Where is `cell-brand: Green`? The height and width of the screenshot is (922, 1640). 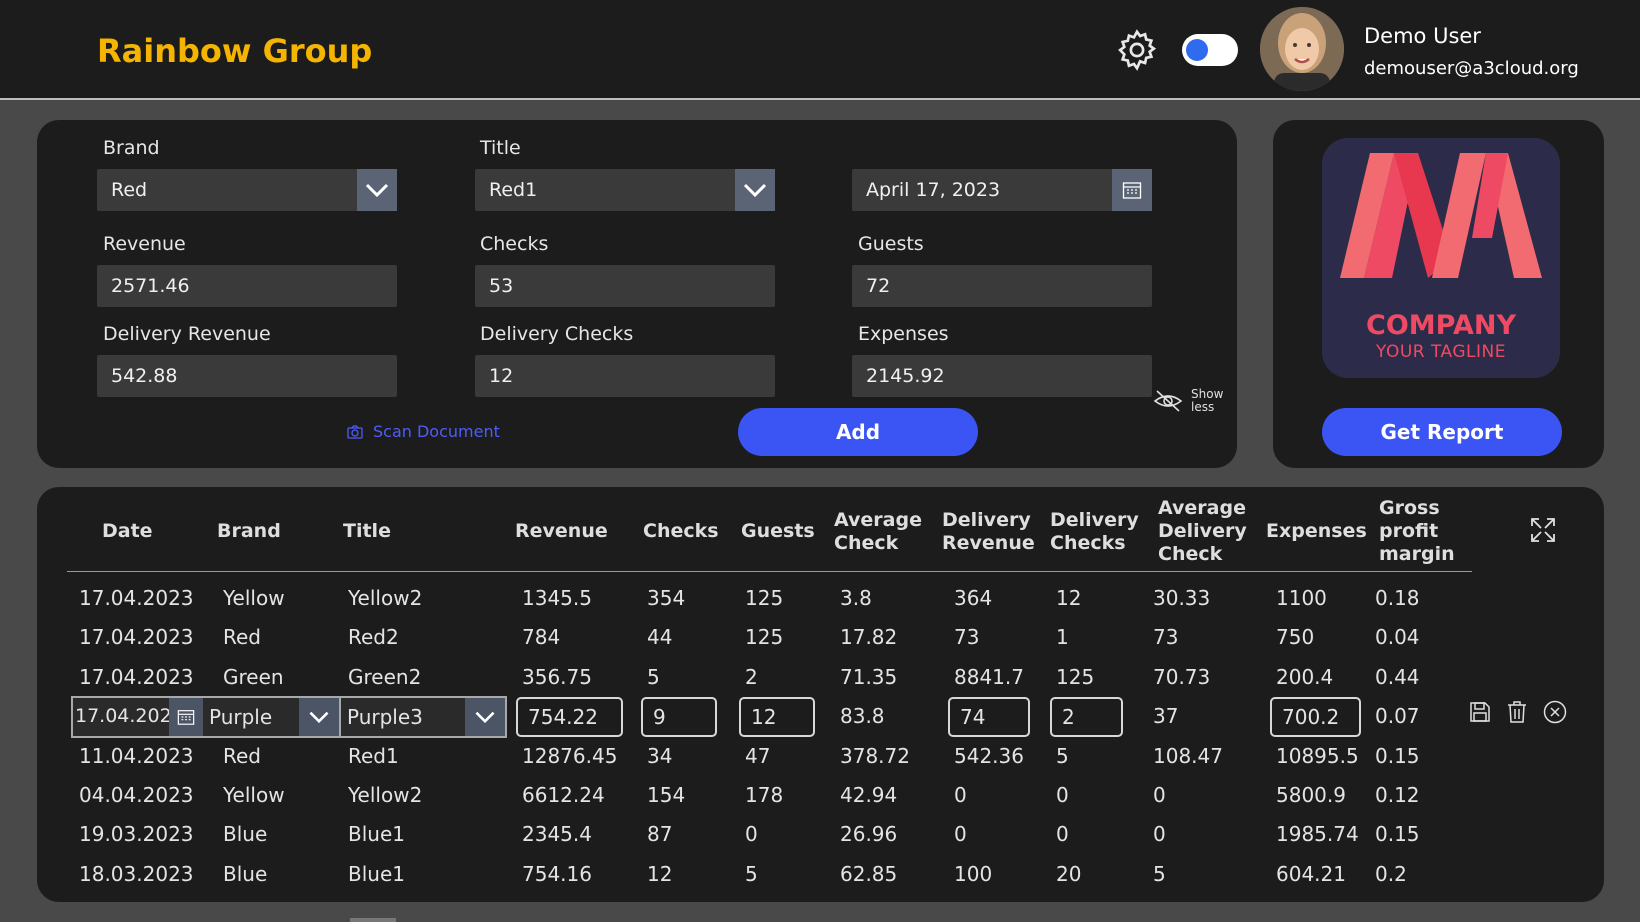
cell-brand: Green is located at coordinates (253, 677).